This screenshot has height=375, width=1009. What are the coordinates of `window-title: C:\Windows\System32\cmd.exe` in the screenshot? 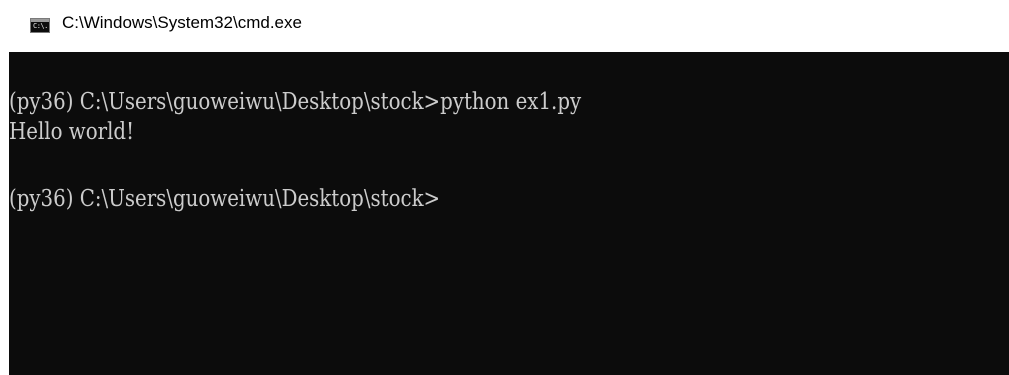 It's located at (182, 22).